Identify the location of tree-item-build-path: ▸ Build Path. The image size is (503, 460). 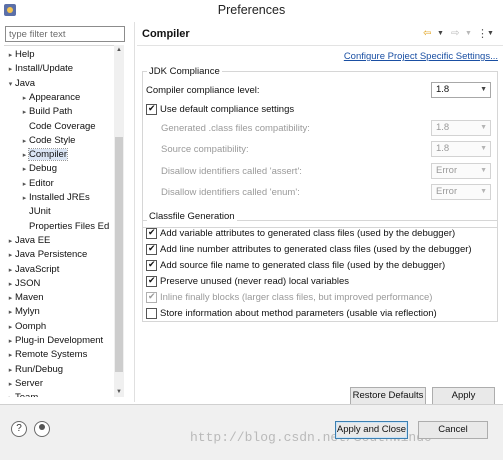
(46, 112).